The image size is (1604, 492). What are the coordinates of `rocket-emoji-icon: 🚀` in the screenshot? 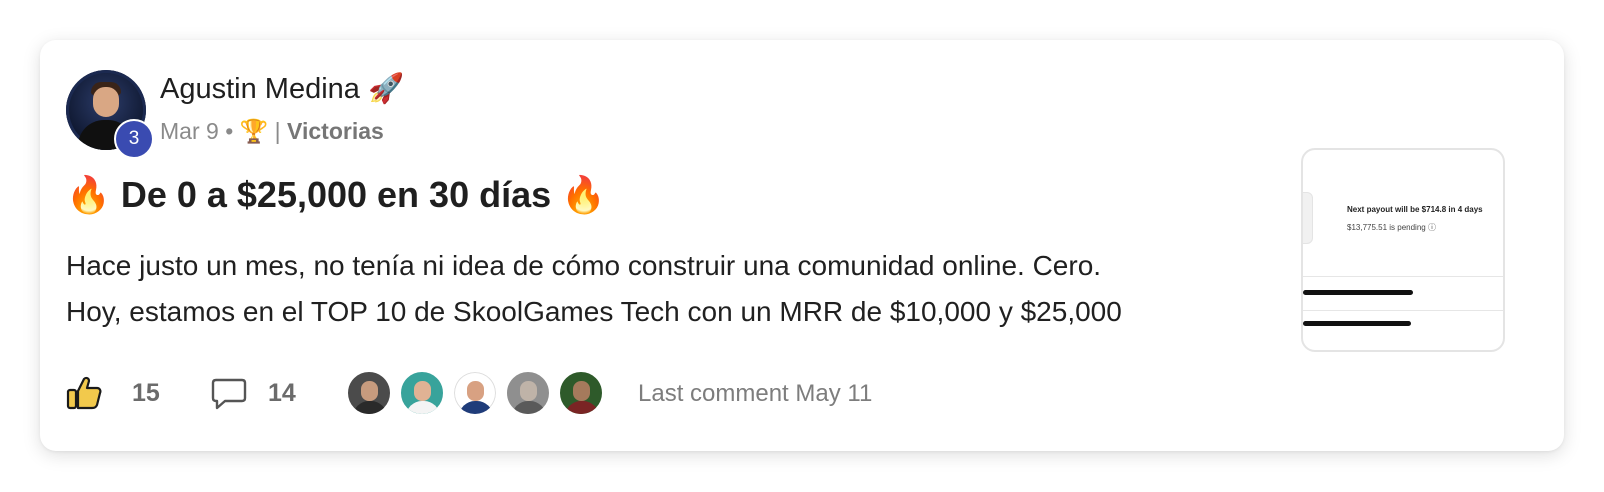 It's located at (386, 89).